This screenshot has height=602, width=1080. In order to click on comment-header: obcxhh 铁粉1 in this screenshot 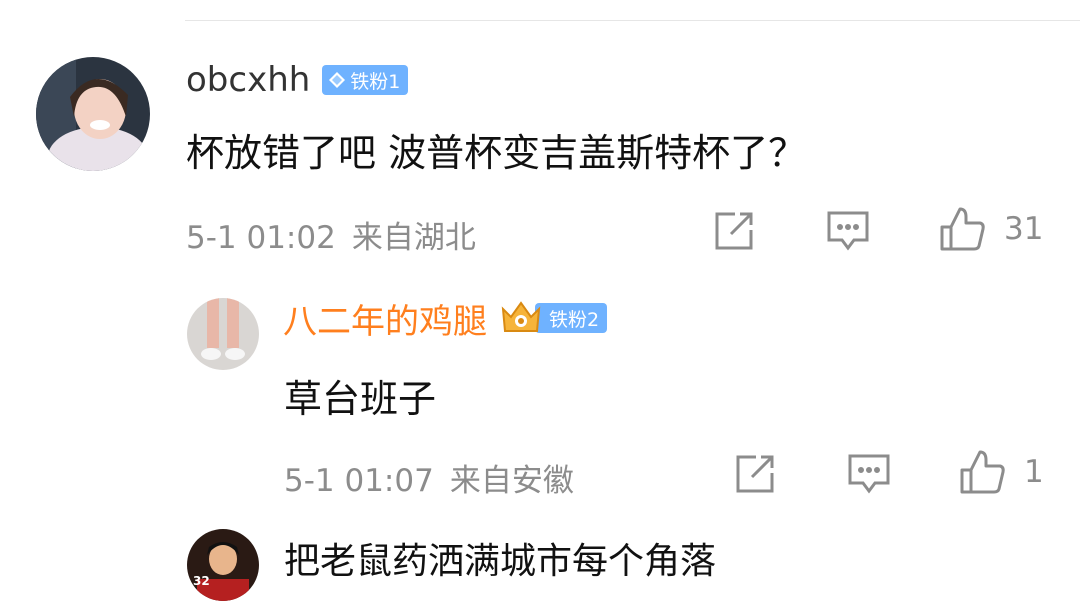, I will do `click(297, 80)`.